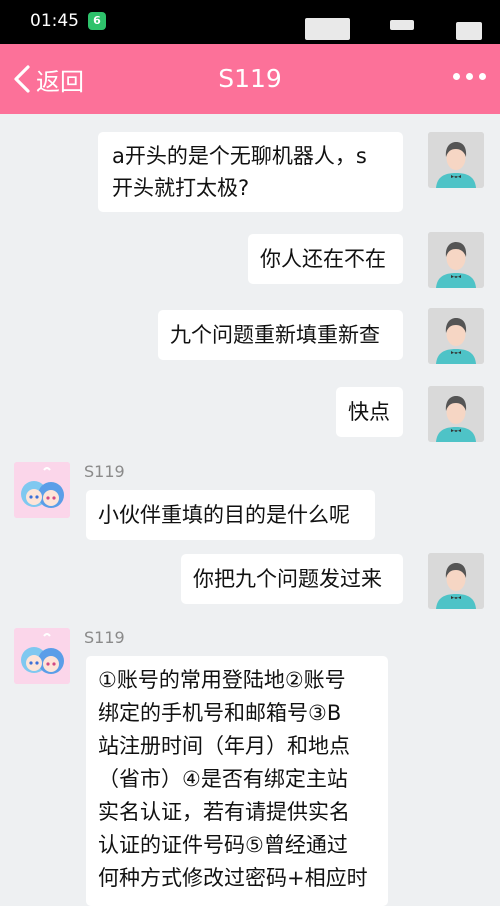 The image size is (500, 906). I want to click on chat-title: S119, so click(250, 78).